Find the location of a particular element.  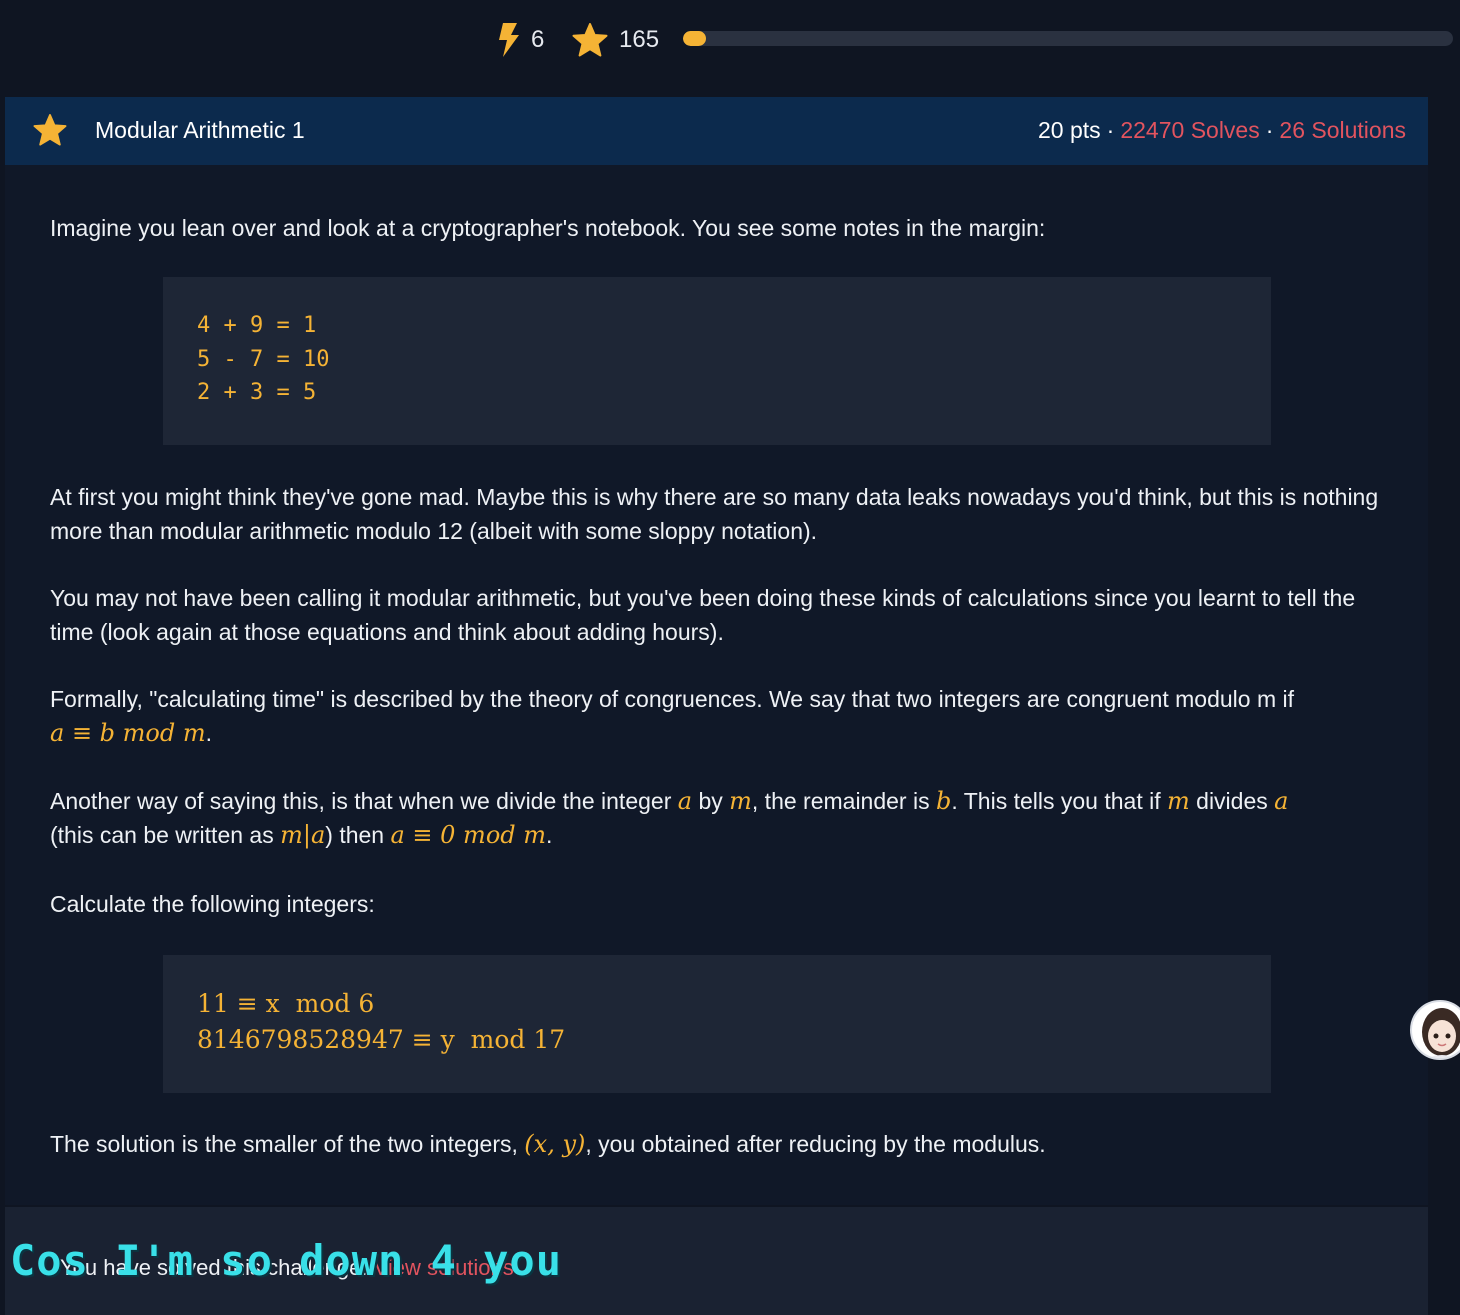

math-line-x: 11 ≡ x mod 6 is located at coordinates (286, 1003).